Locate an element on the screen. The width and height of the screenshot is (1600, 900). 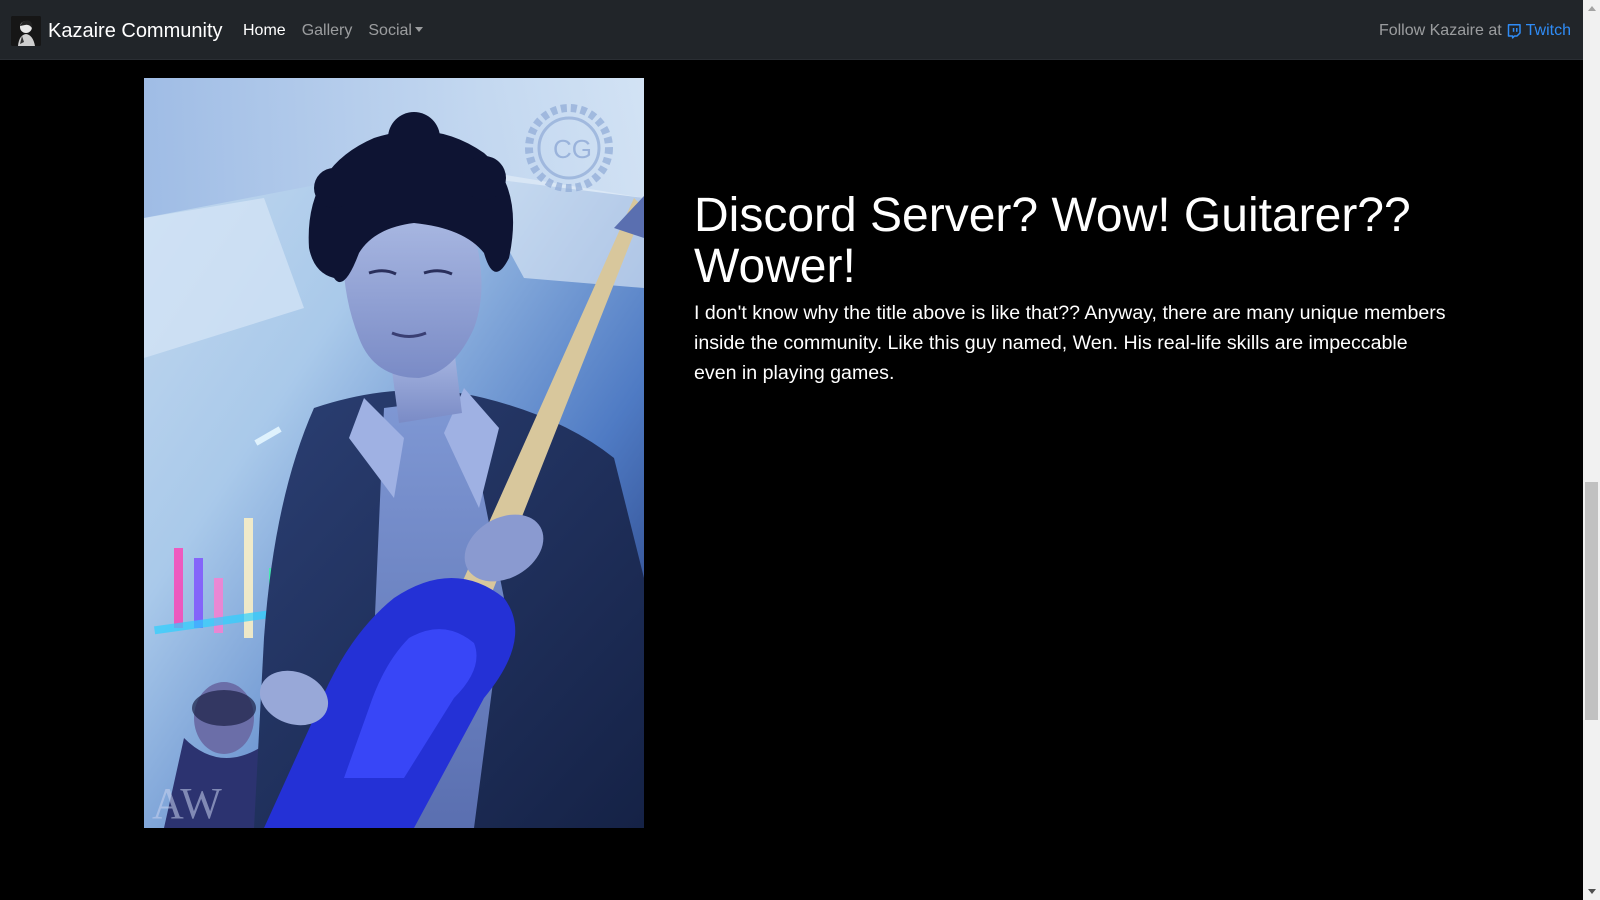
nav-home: Home is located at coordinates (264, 31).